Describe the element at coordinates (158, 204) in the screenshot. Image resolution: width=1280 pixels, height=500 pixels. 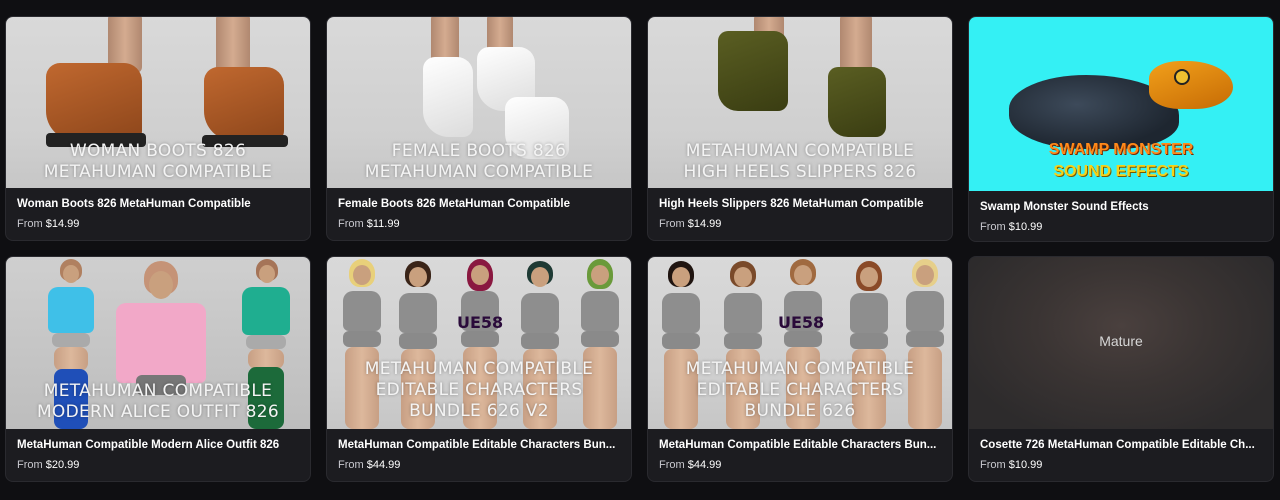
I see `product-title: Woman Boots 826 MetaHuman Compatible` at that location.